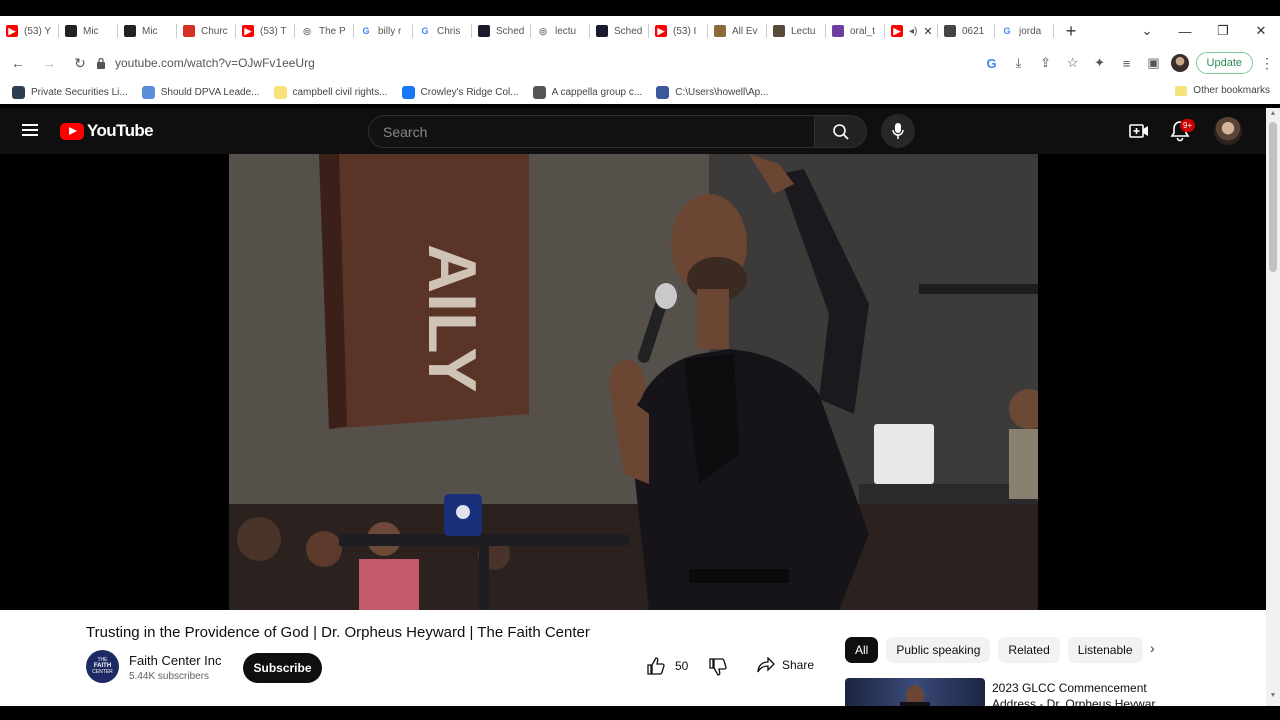 This screenshot has height=720, width=1280. I want to click on scroll-up-icon: ▲, so click(1273, 113).